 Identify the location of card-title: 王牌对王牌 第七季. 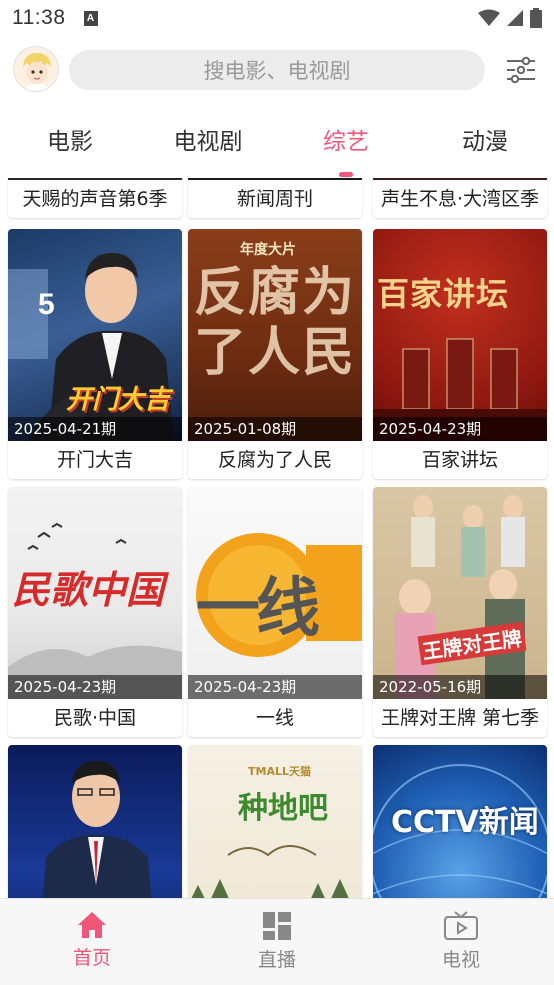
(460, 718).